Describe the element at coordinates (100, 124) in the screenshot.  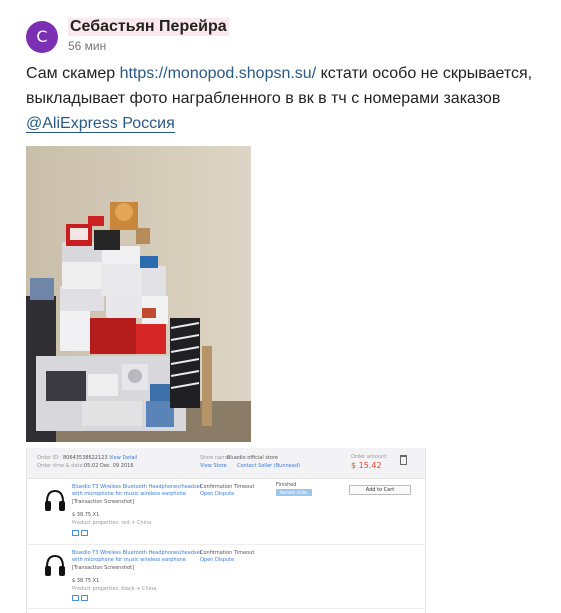
I see `mention-link: @AliExpress Россия` at that location.